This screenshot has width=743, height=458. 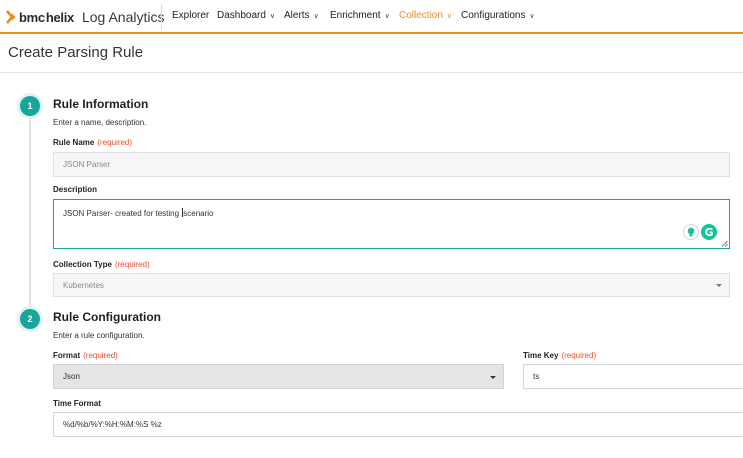 I want to click on grammarly-icon: G, so click(x=709, y=232).